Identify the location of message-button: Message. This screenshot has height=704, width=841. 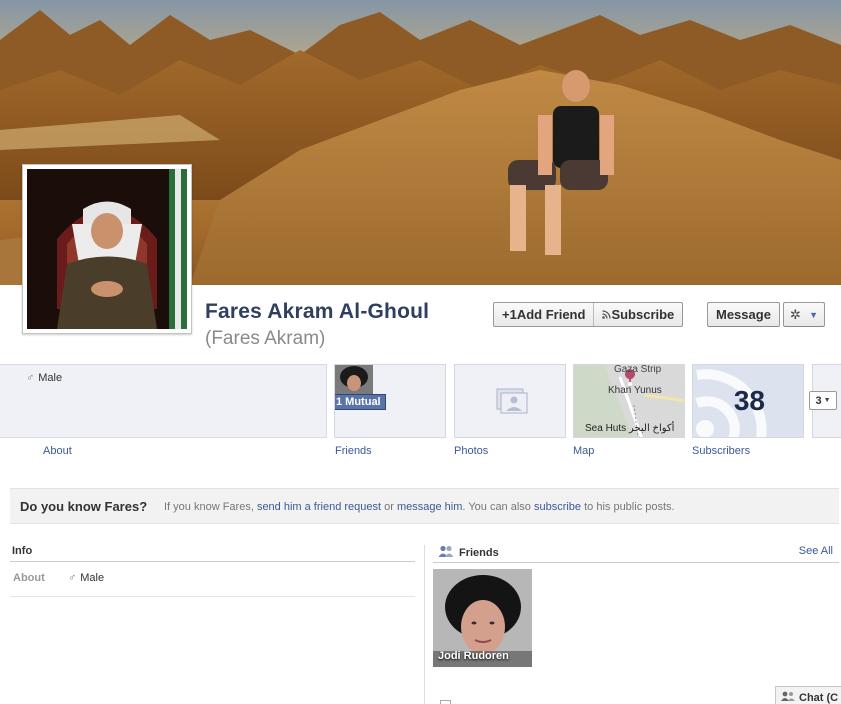
(743, 314).